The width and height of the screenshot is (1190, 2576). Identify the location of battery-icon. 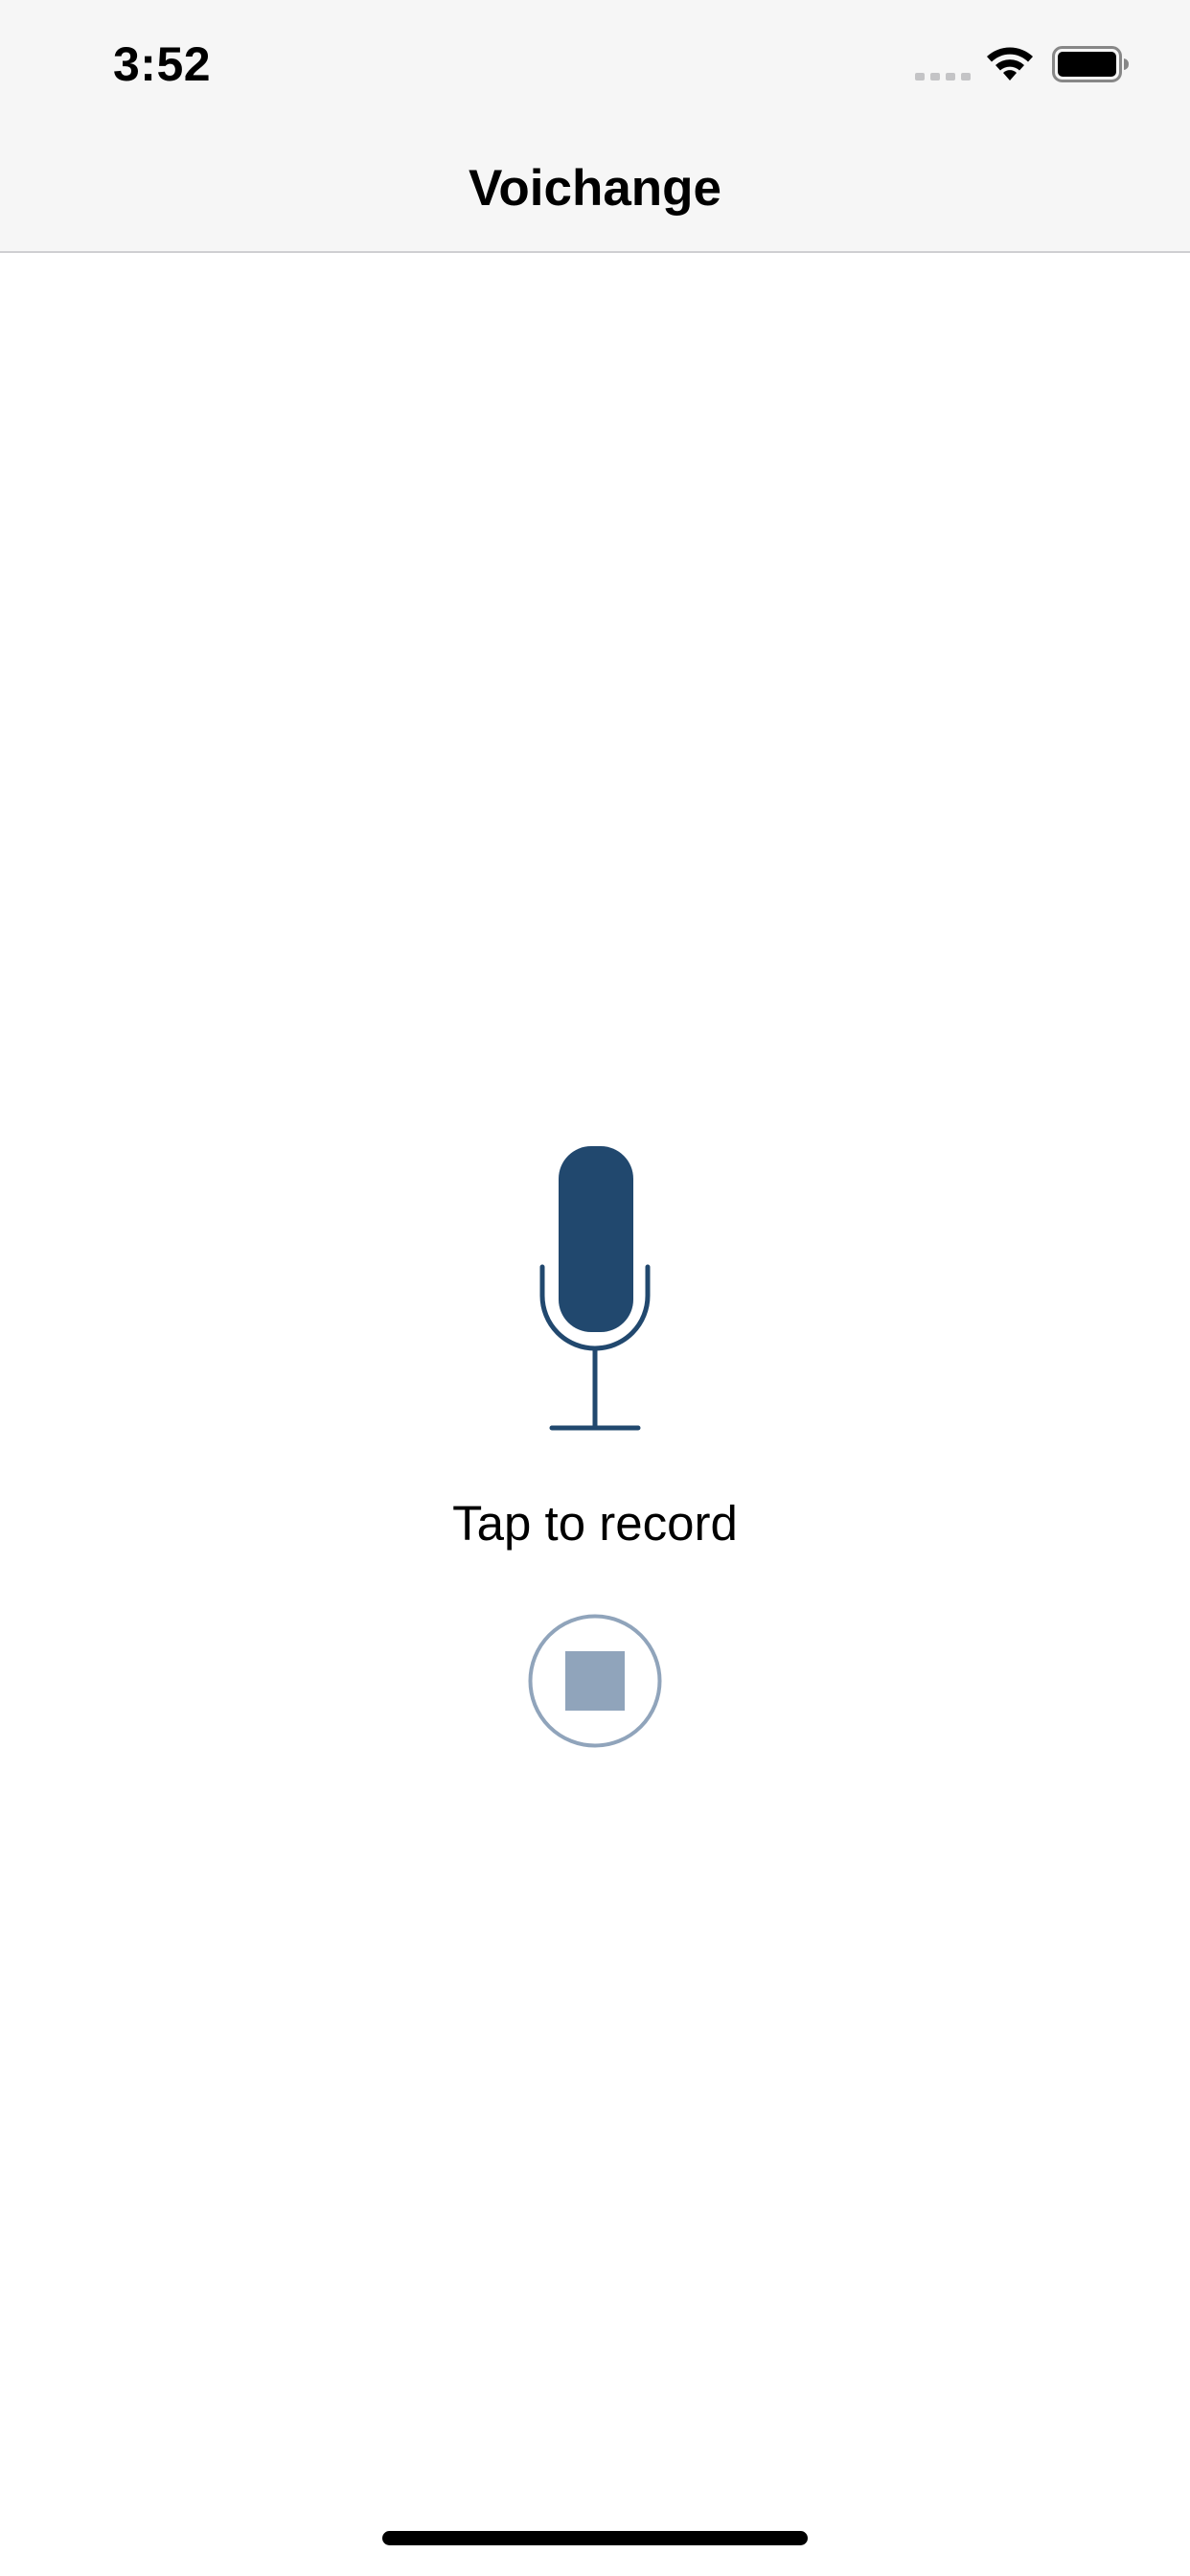
(1091, 64).